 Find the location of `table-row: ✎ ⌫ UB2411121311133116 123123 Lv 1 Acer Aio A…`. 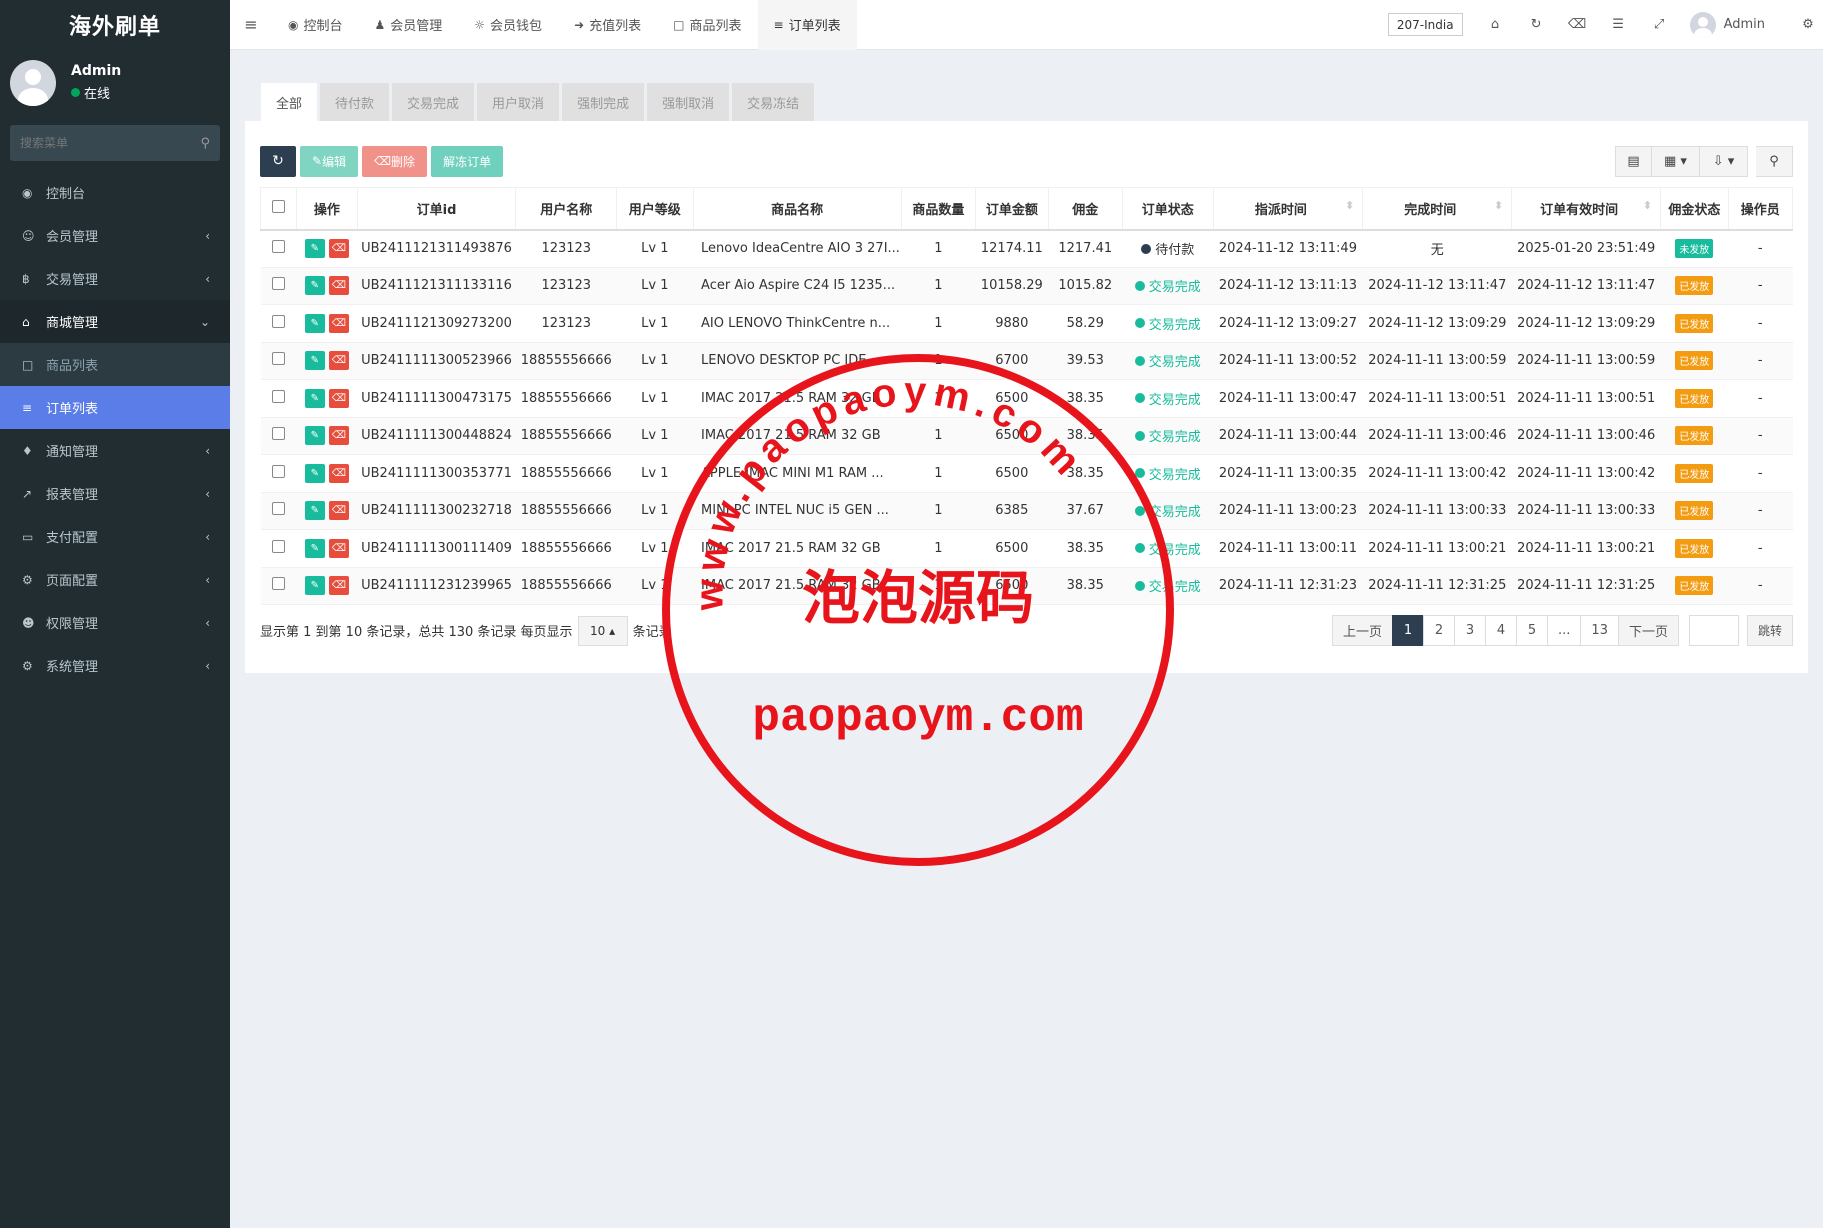

table-row: ✎ ⌫ UB2411121311133116 123123 Lv 1 Acer Aio A… is located at coordinates (1026, 286).